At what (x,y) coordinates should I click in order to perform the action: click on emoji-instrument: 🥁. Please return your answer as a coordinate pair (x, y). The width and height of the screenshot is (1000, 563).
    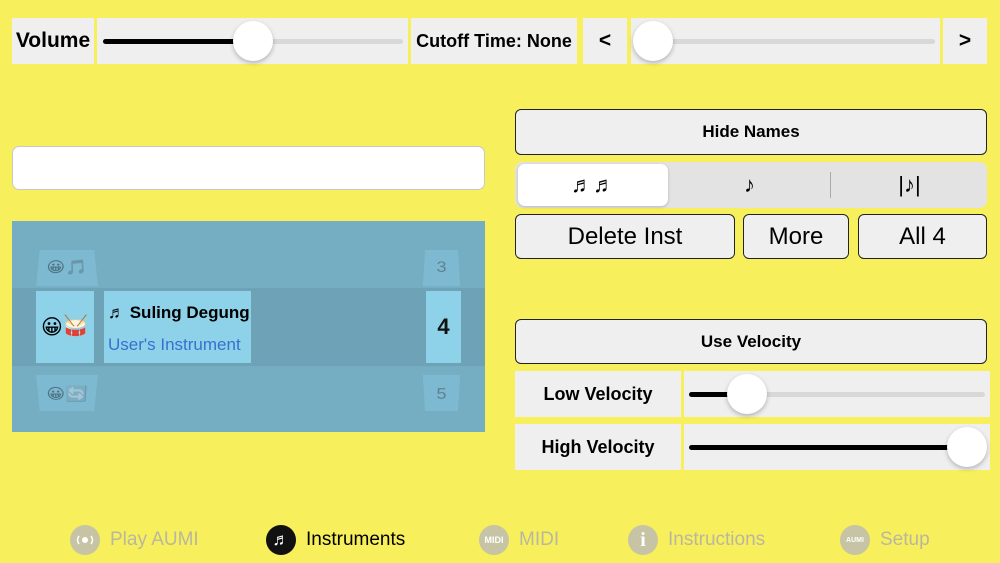
    Looking at the image, I should click on (76, 326).